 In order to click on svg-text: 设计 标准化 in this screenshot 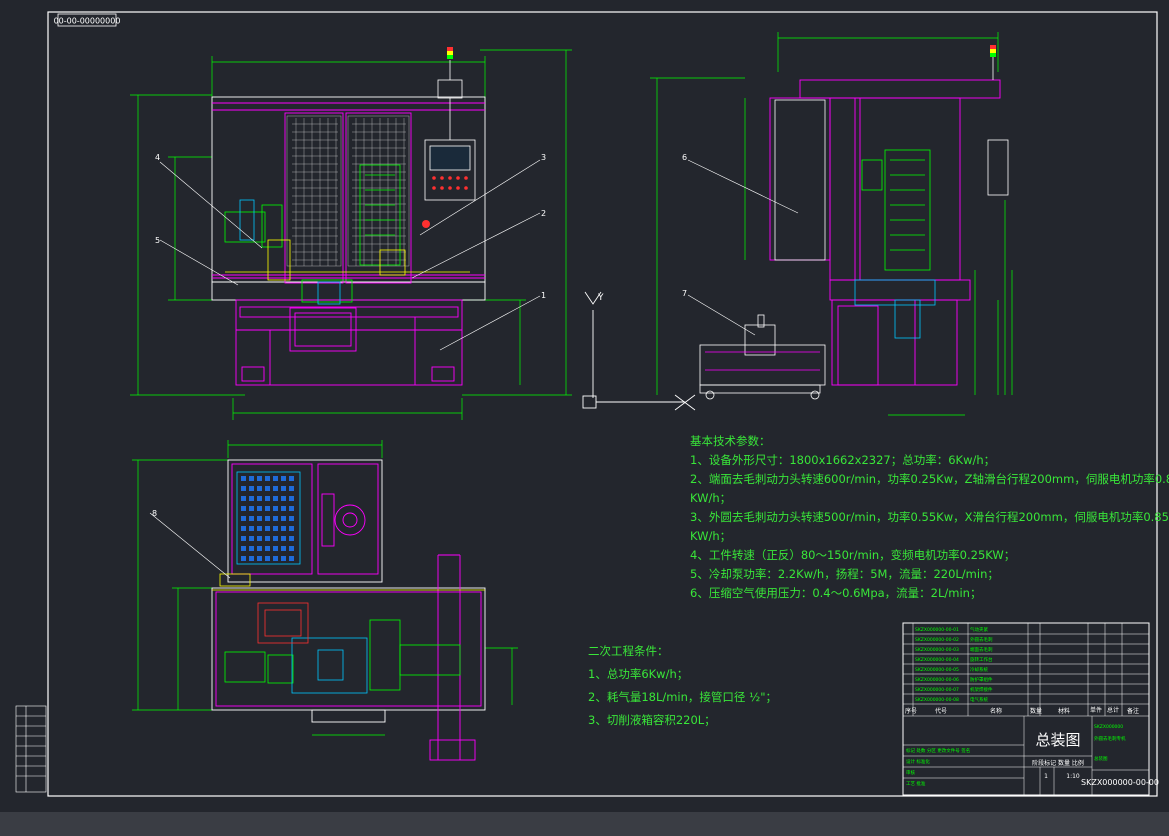, I will do `click(918, 761)`.